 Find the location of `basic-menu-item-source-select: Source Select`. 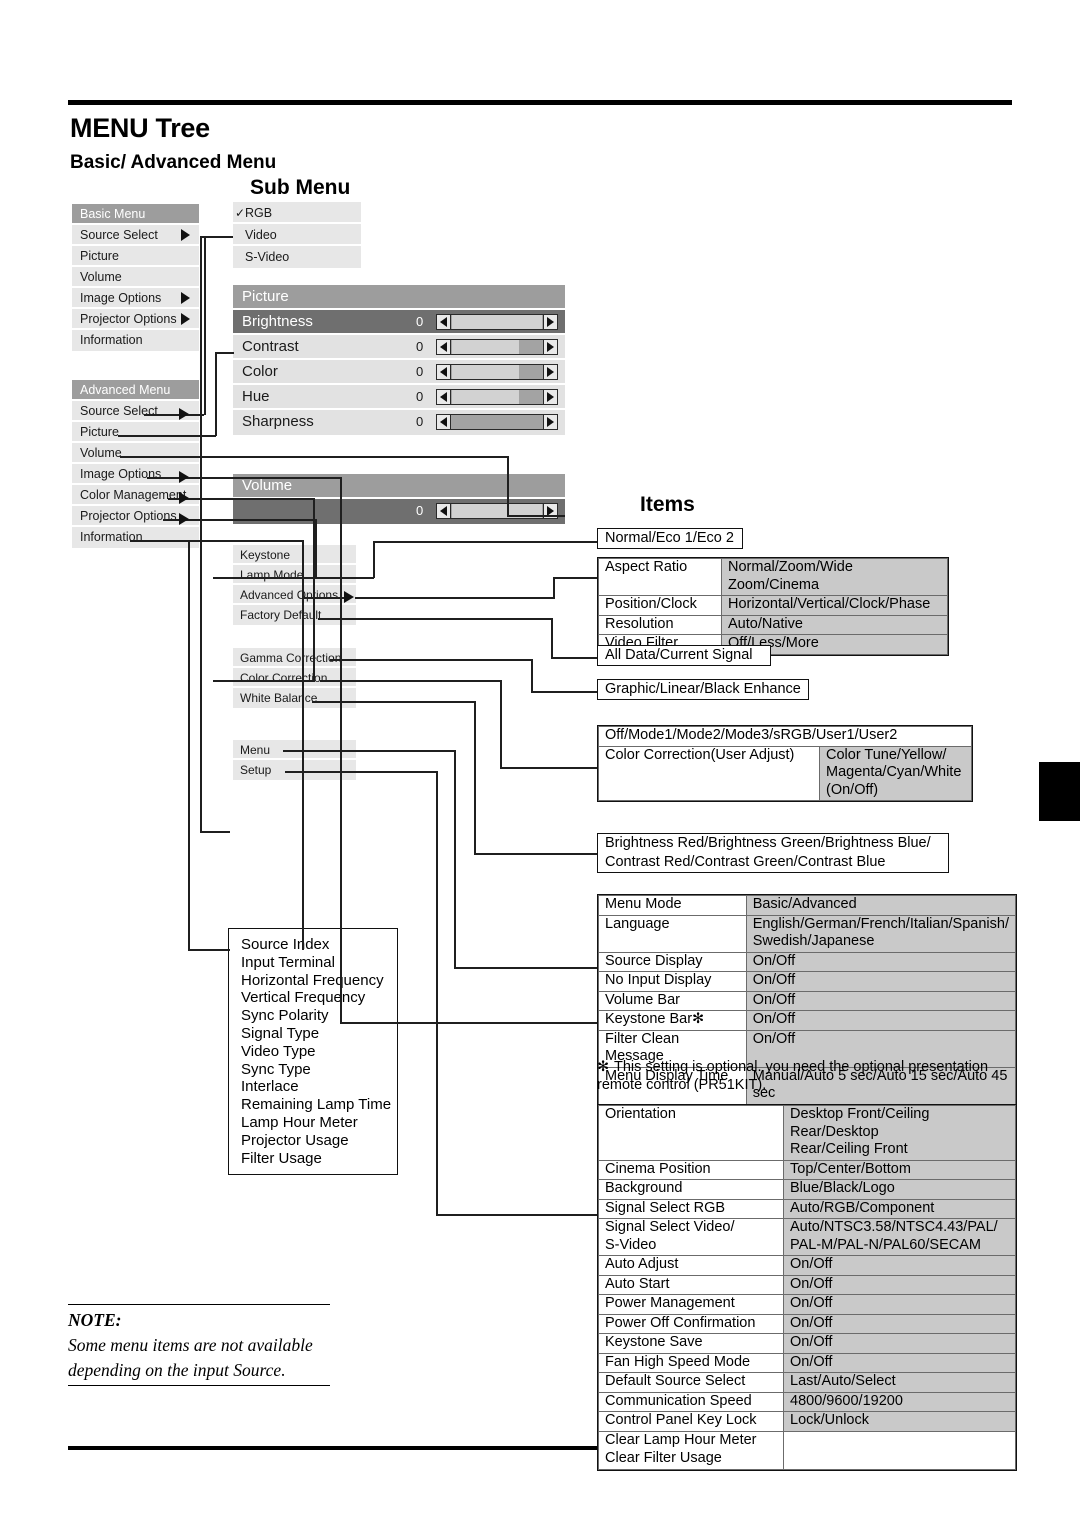

basic-menu-item-source-select: Source Select is located at coordinates (135, 235).